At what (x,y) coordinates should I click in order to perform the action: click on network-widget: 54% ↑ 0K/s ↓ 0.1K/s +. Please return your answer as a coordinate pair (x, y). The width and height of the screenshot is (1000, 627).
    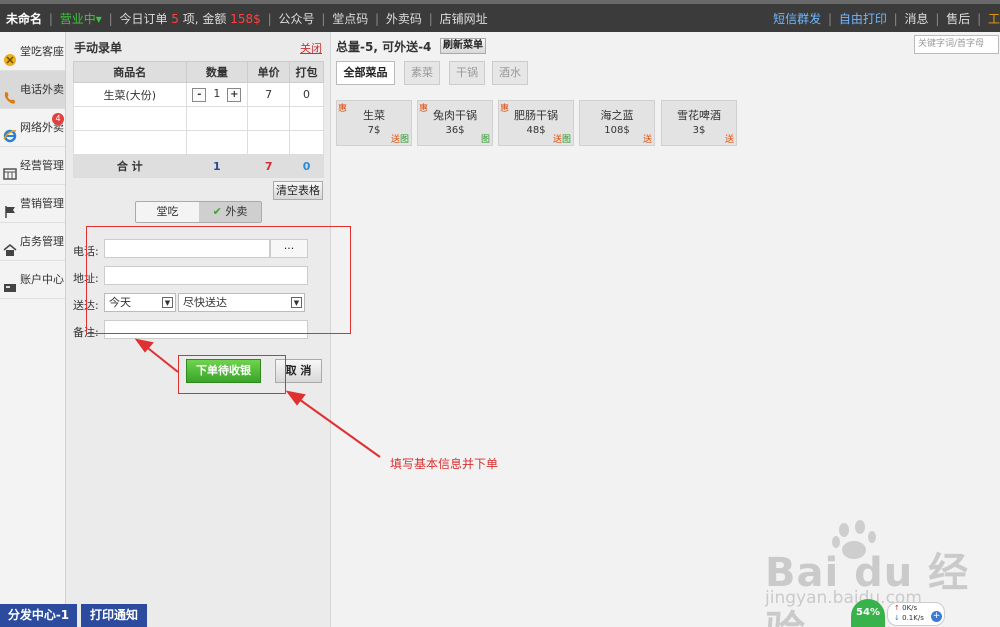
    Looking at the image, I should click on (898, 613).